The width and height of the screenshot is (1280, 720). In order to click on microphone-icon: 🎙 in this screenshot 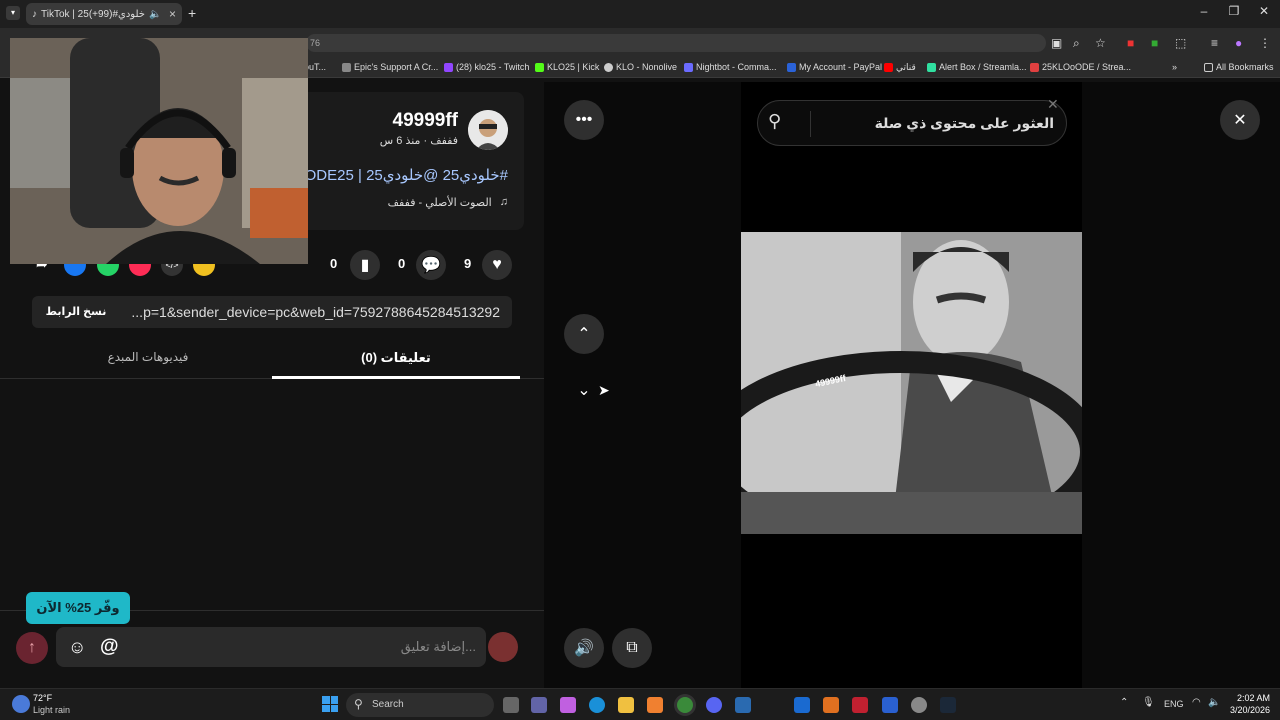, I will do `click(1148, 702)`.